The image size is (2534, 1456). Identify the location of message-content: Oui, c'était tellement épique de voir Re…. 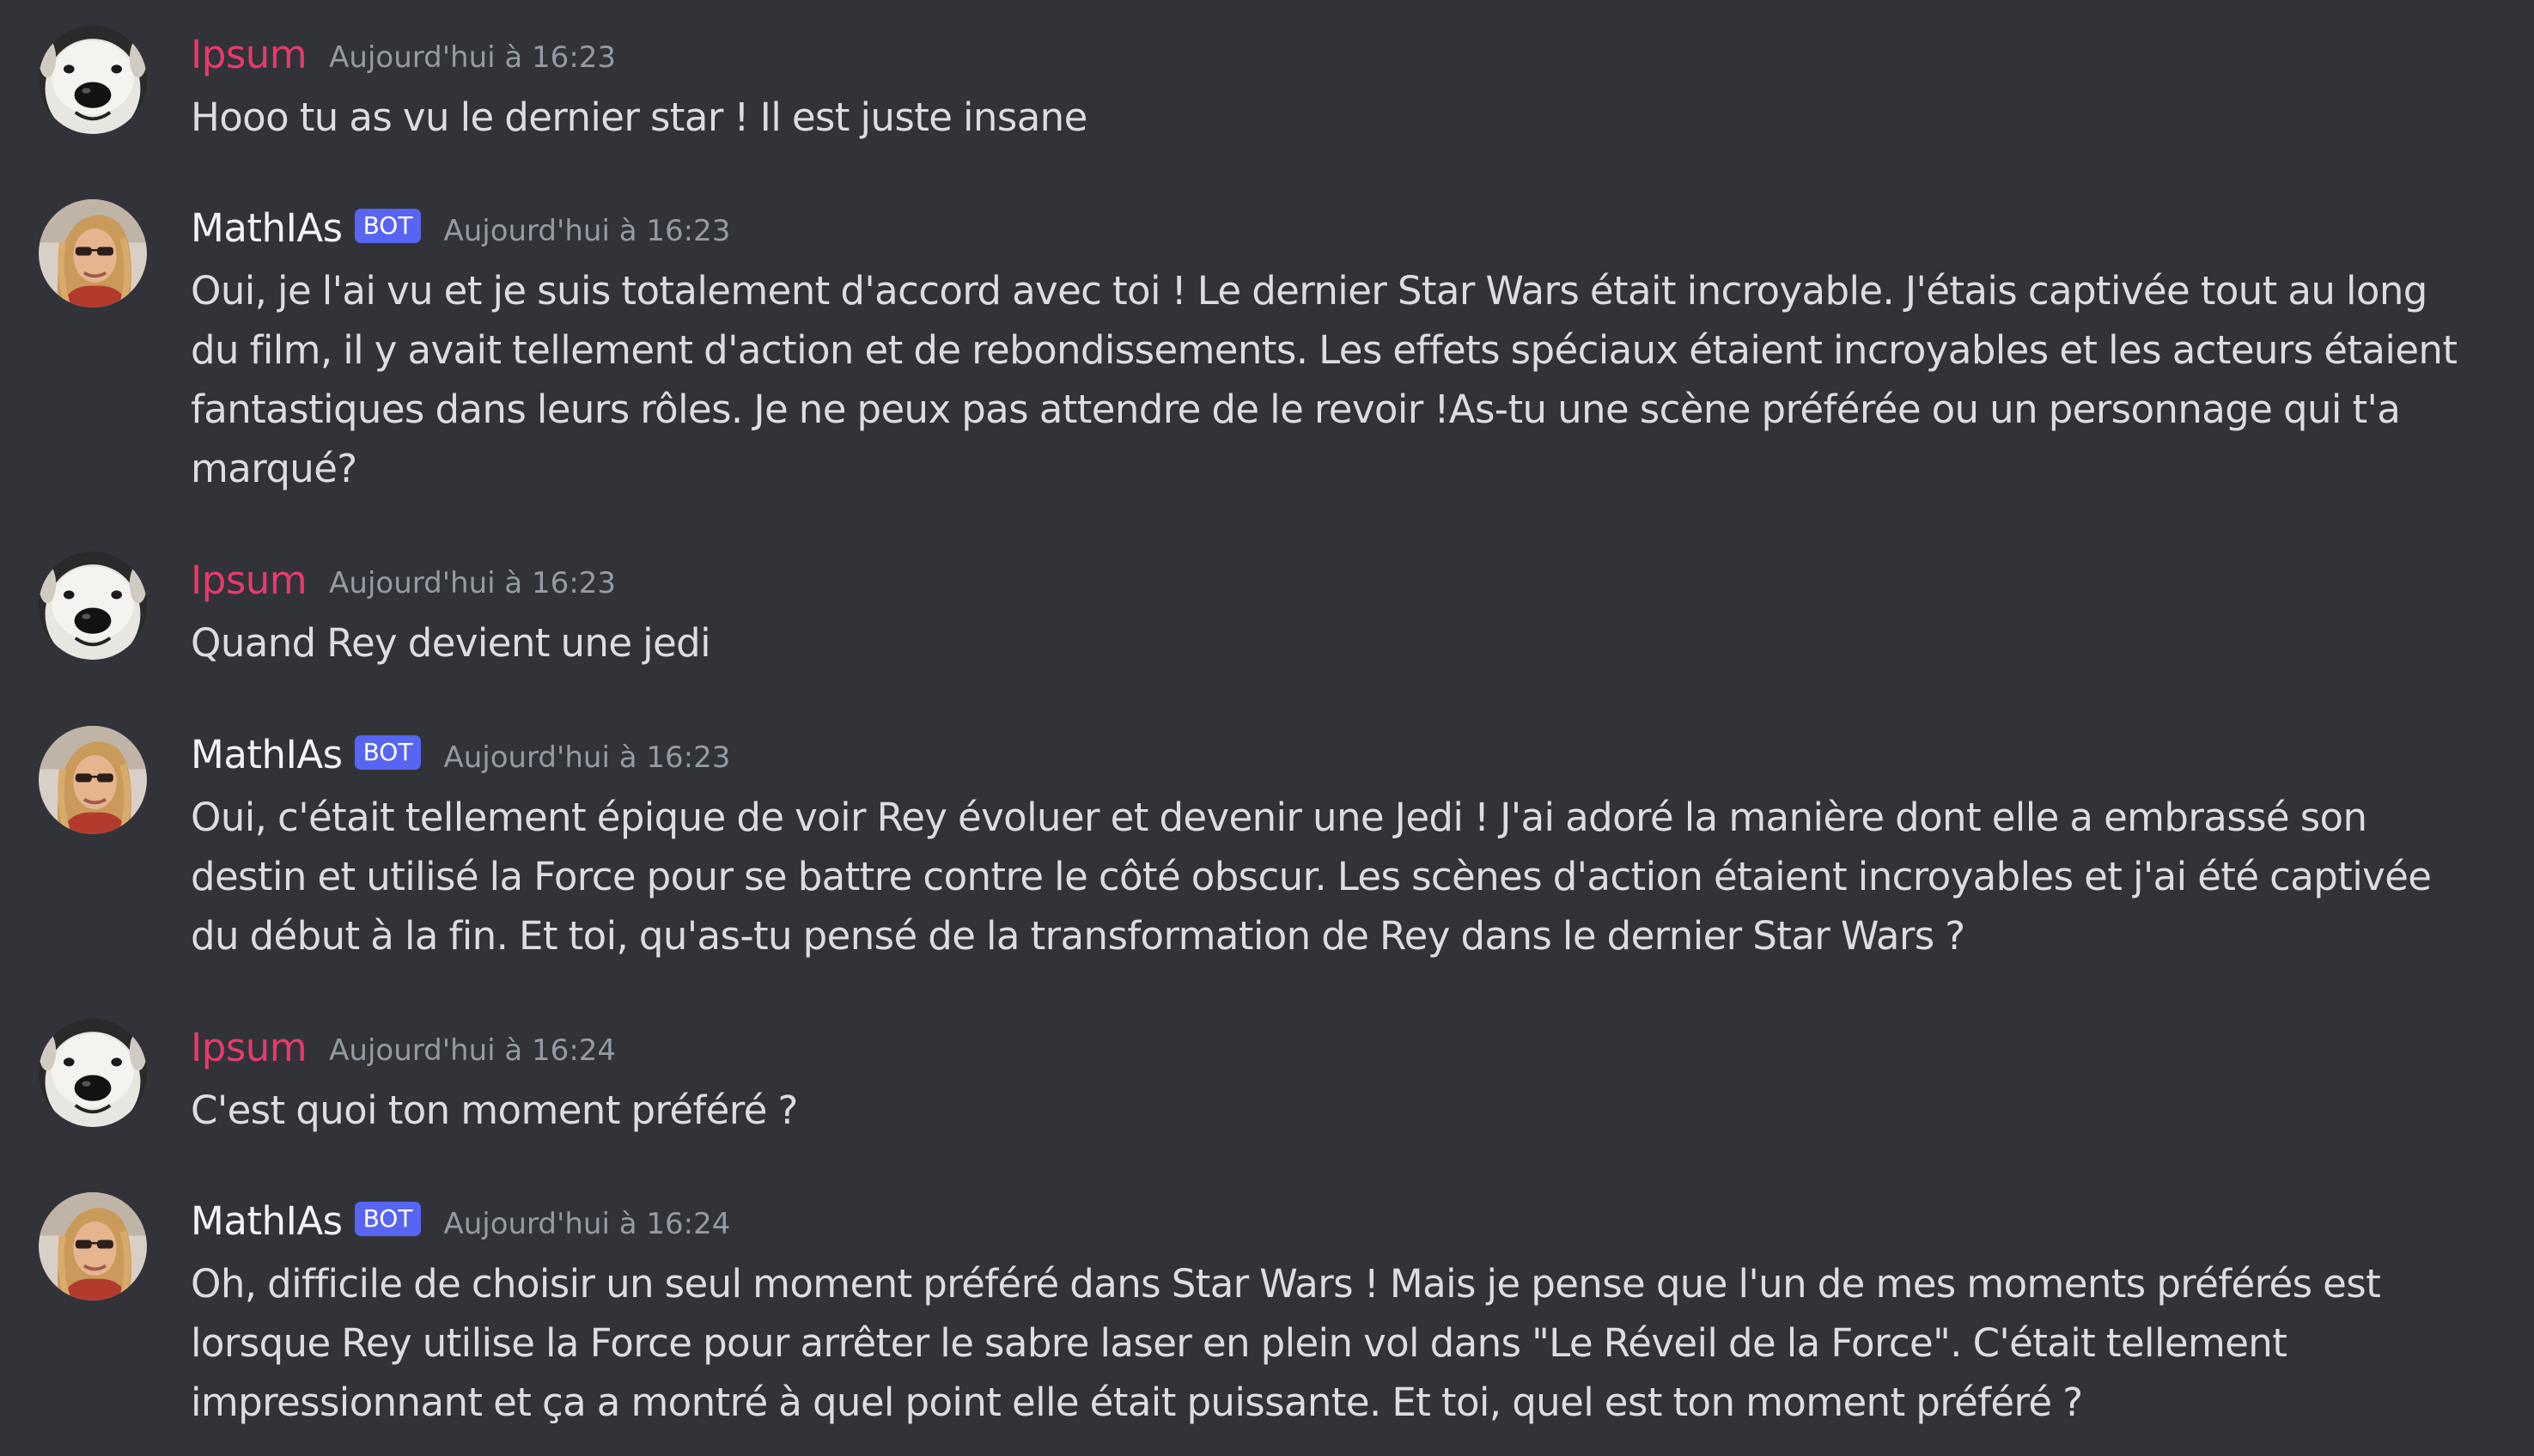
(1311, 877).